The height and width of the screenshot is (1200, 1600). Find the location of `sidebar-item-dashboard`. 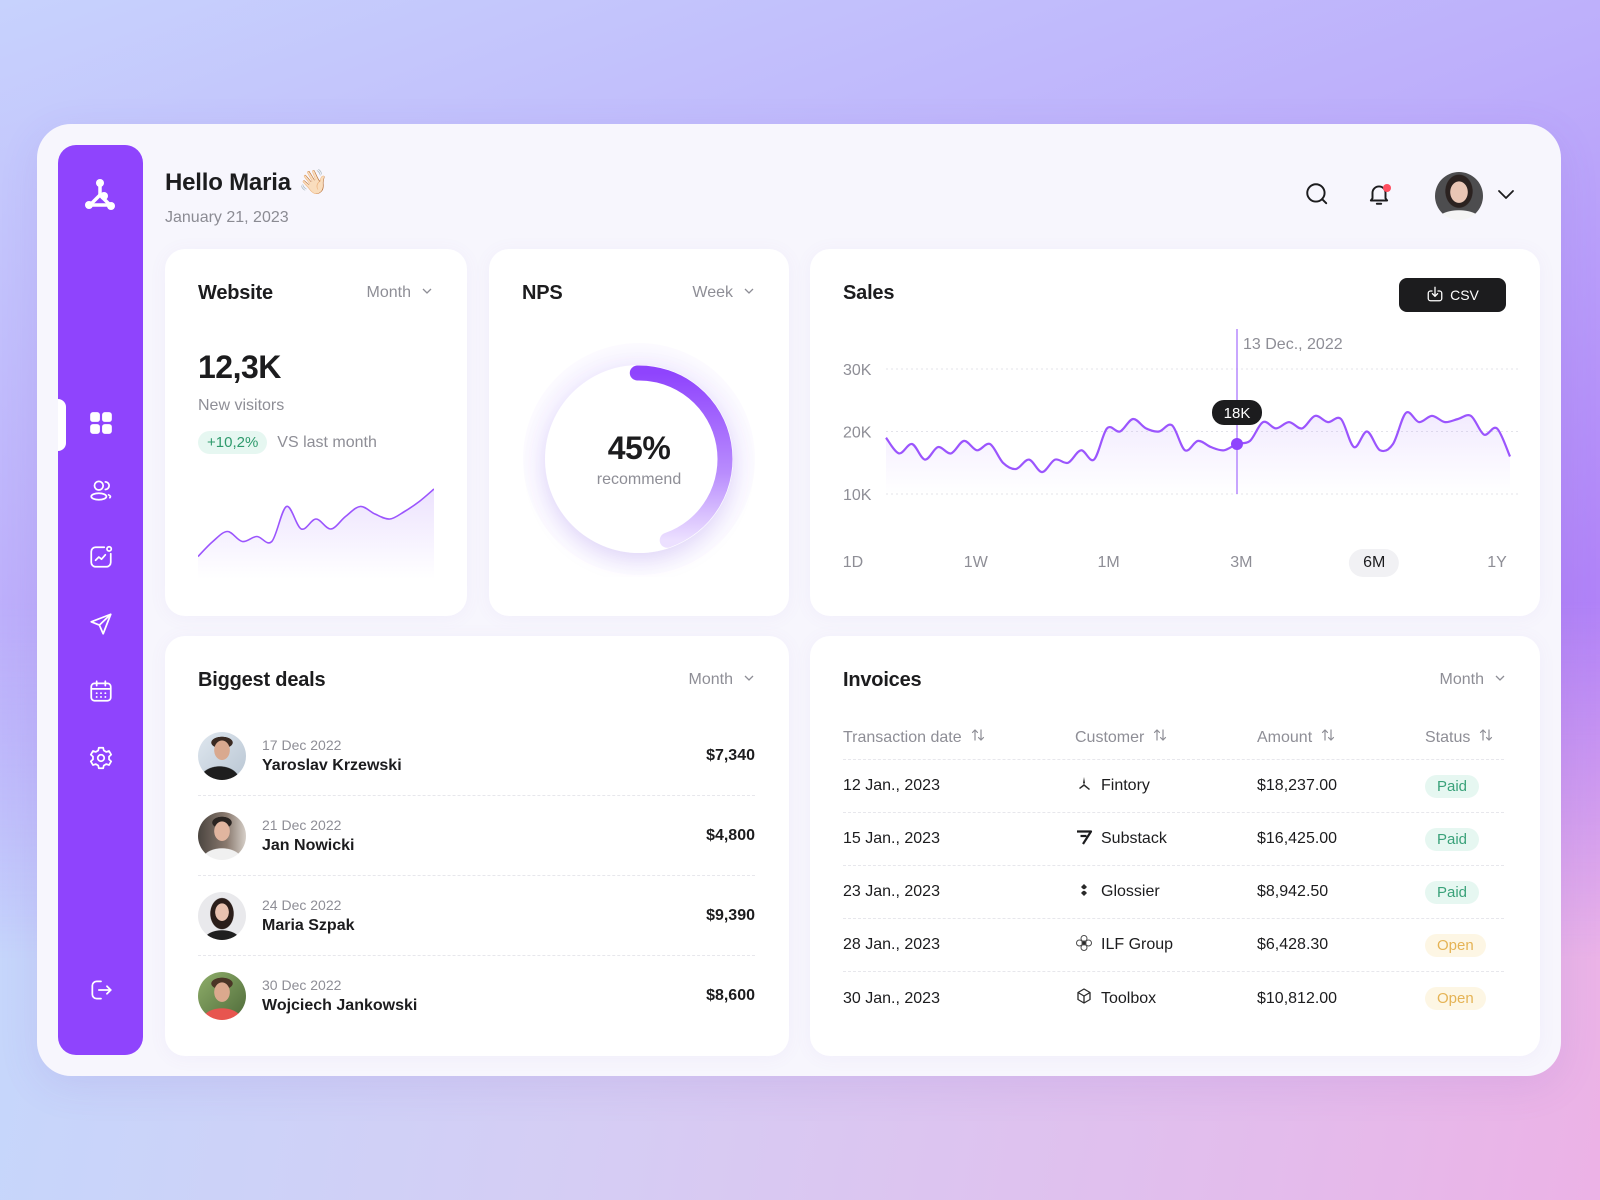

sidebar-item-dashboard is located at coordinates (100, 425).